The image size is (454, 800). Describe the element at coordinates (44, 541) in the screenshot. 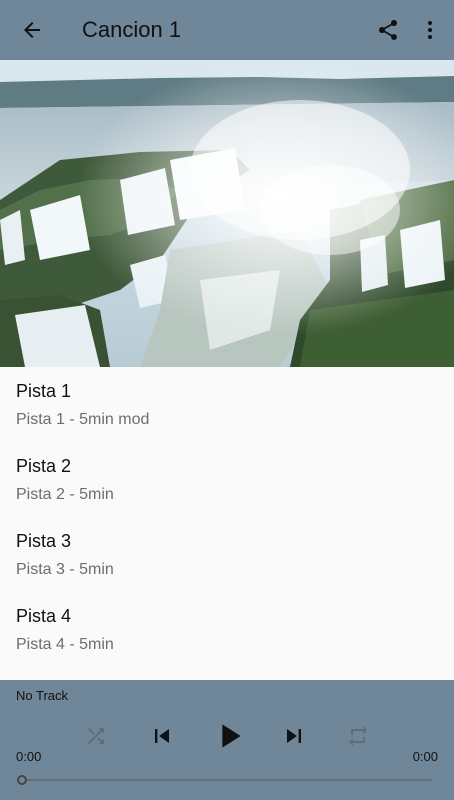

I see `track-title: Pista 3` at that location.